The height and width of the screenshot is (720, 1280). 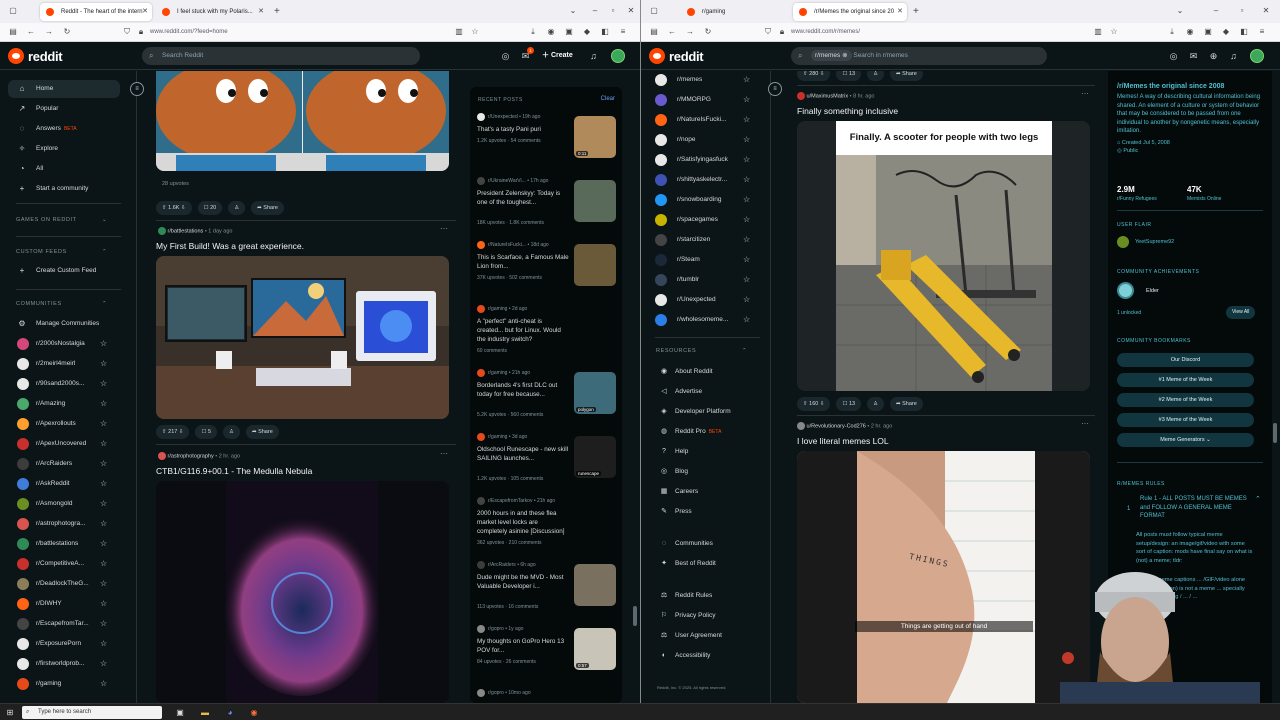 What do you see at coordinates (234, 471) in the screenshot?
I see `post-title: CTB1/G116.9+00.1 - The Medulla Nebula` at bounding box center [234, 471].